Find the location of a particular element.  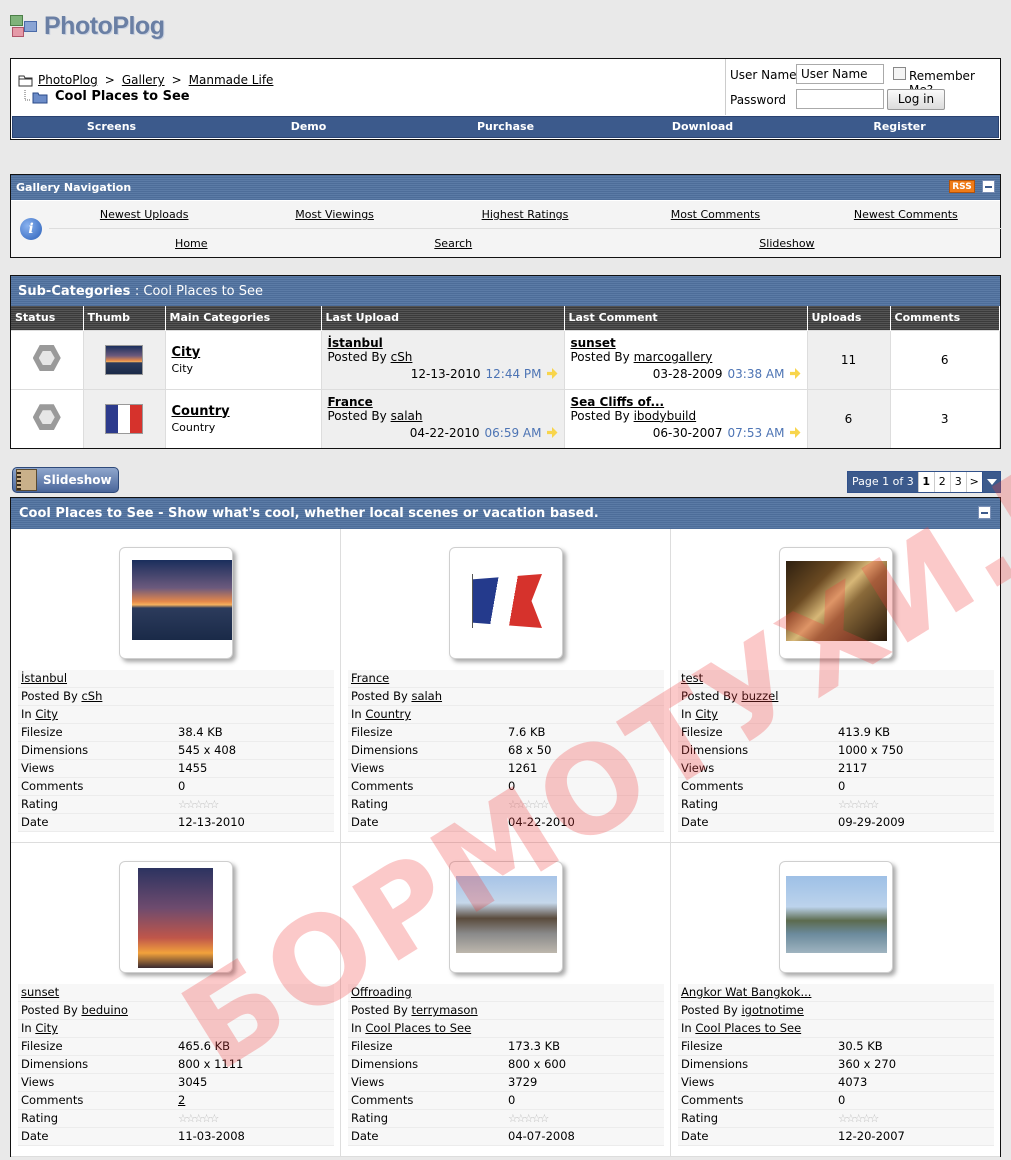

slideshow-button-label: Slideshow is located at coordinates (77, 480).